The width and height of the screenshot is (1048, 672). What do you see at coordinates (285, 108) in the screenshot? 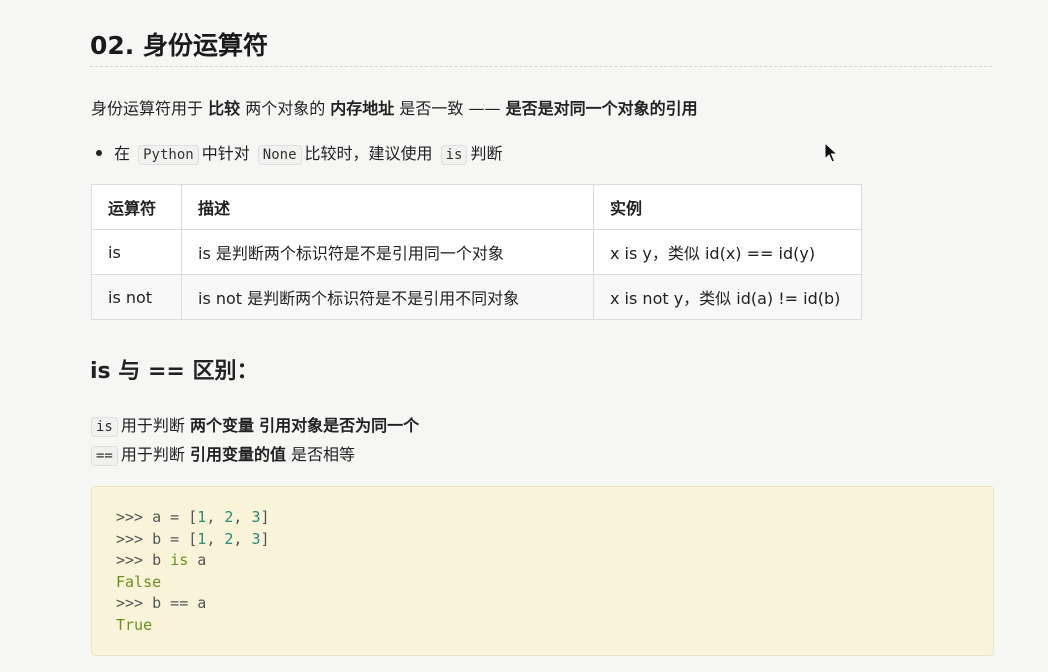
I see `intro-text-2: 两个对象的` at bounding box center [285, 108].